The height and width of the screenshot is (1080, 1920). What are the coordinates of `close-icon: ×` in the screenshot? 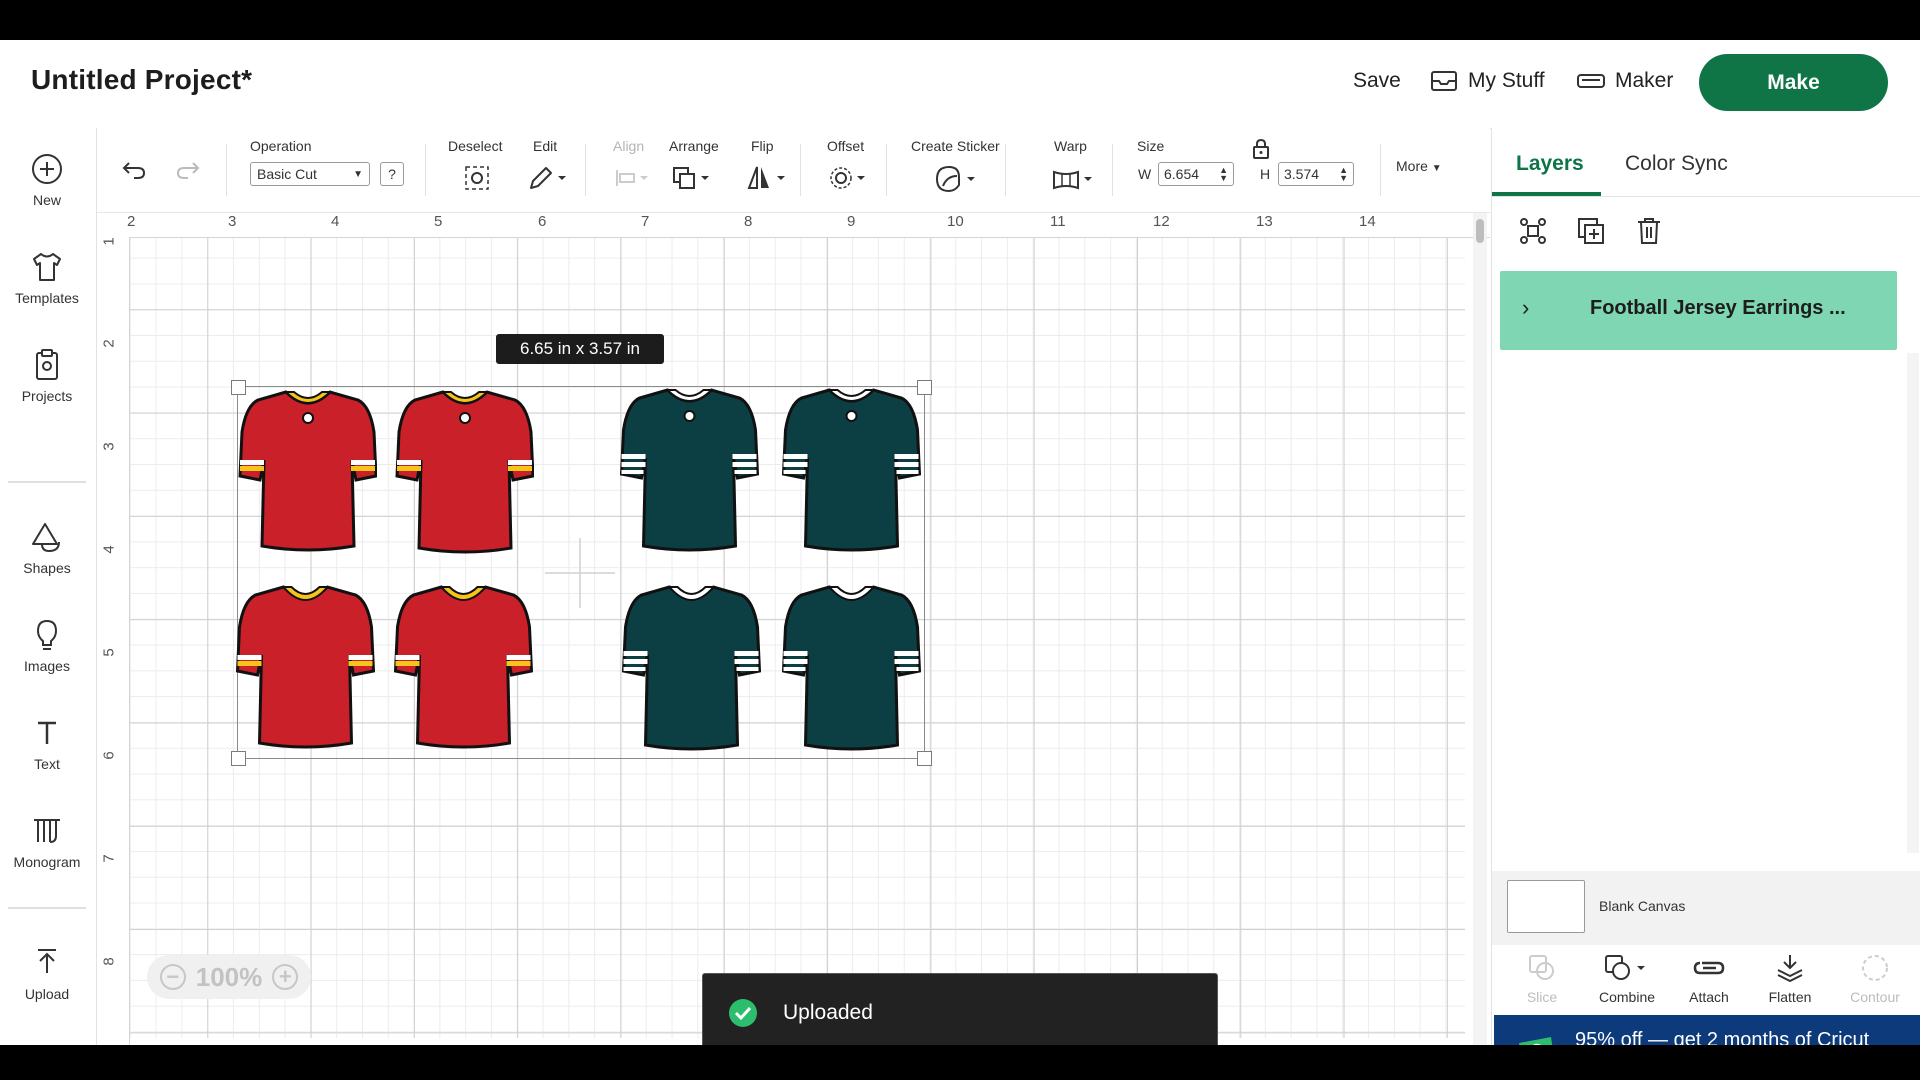 It's located at (1902, 1043).